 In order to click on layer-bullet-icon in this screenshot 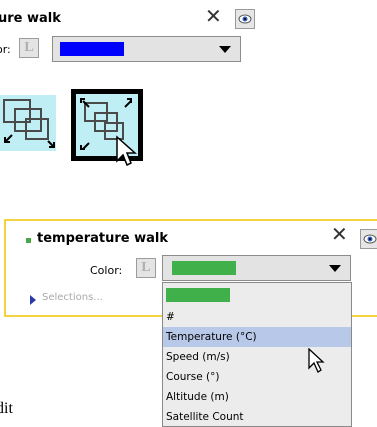, I will do `click(28, 240)`.